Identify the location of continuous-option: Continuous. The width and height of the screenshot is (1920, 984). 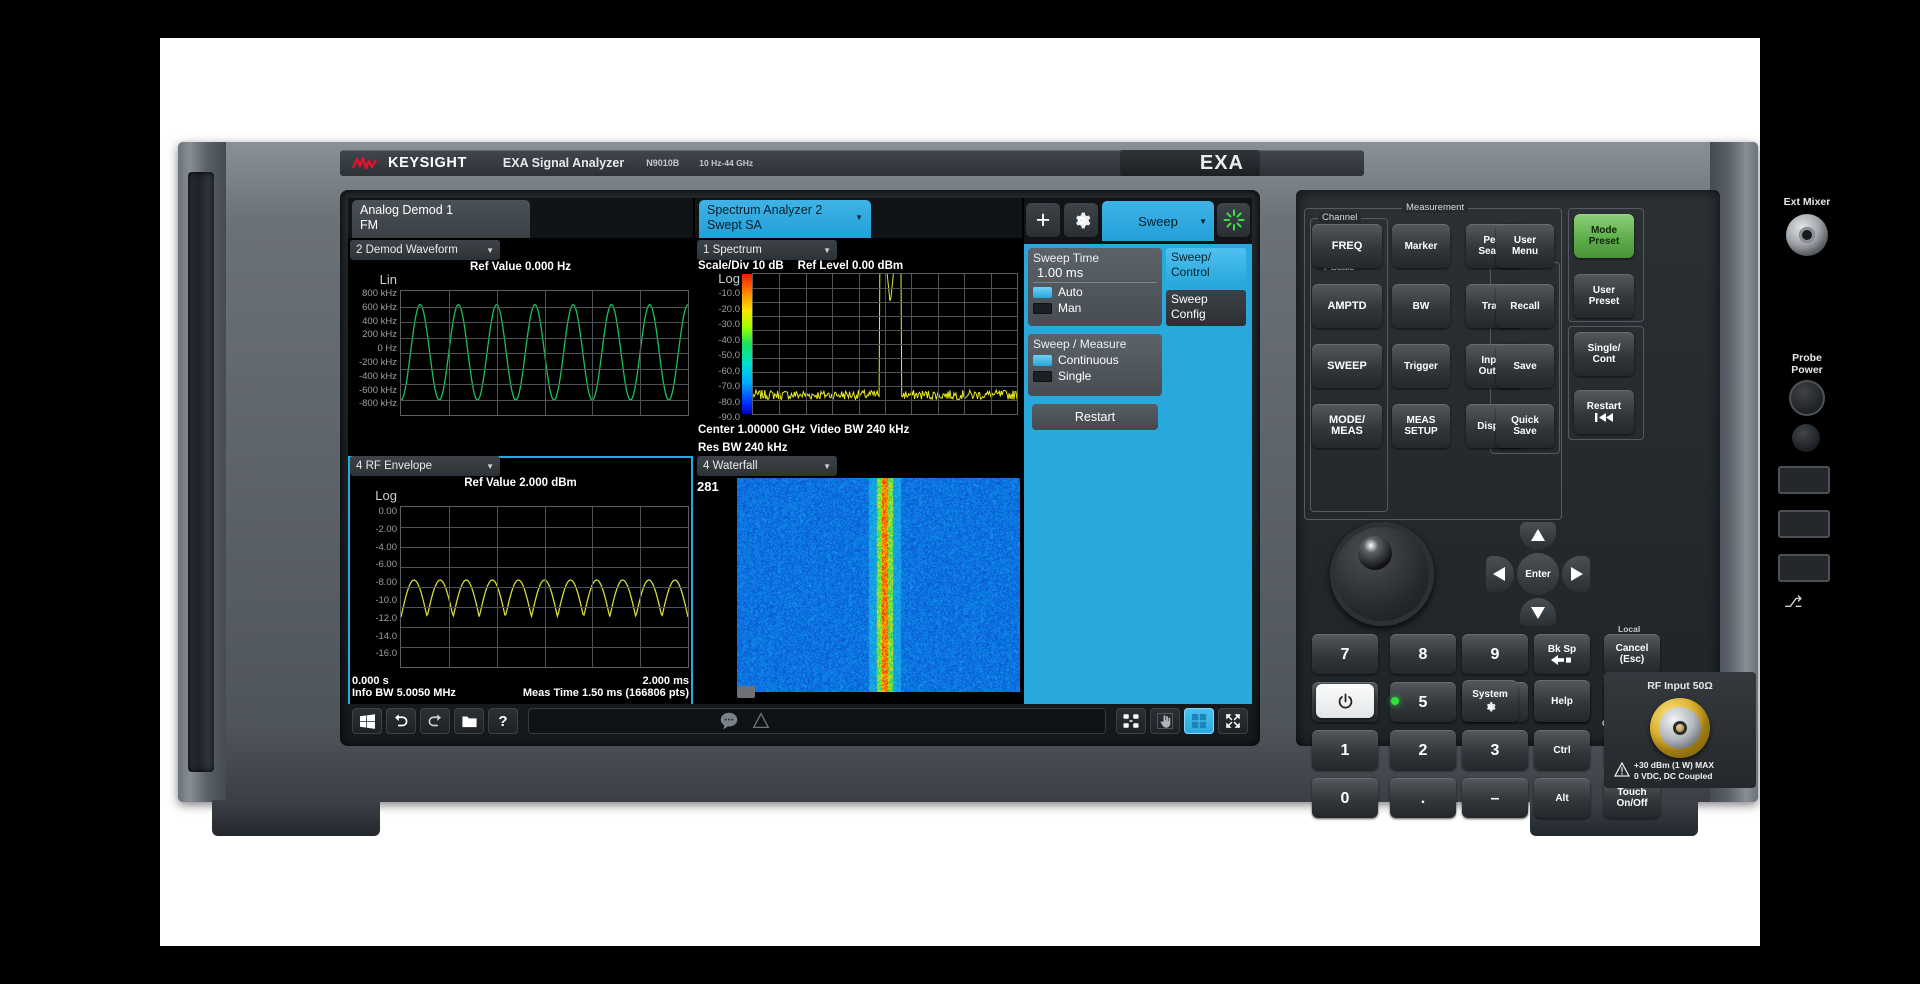
(1095, 360).